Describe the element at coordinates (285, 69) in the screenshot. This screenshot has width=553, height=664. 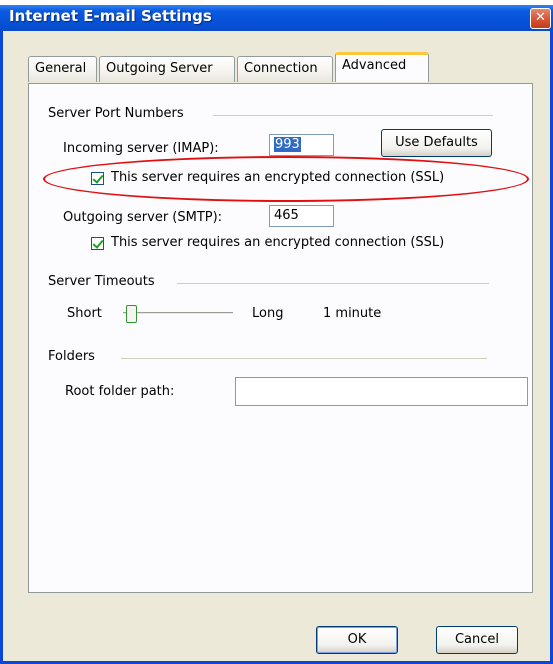
I see `tab-connection: Connection` at that location.